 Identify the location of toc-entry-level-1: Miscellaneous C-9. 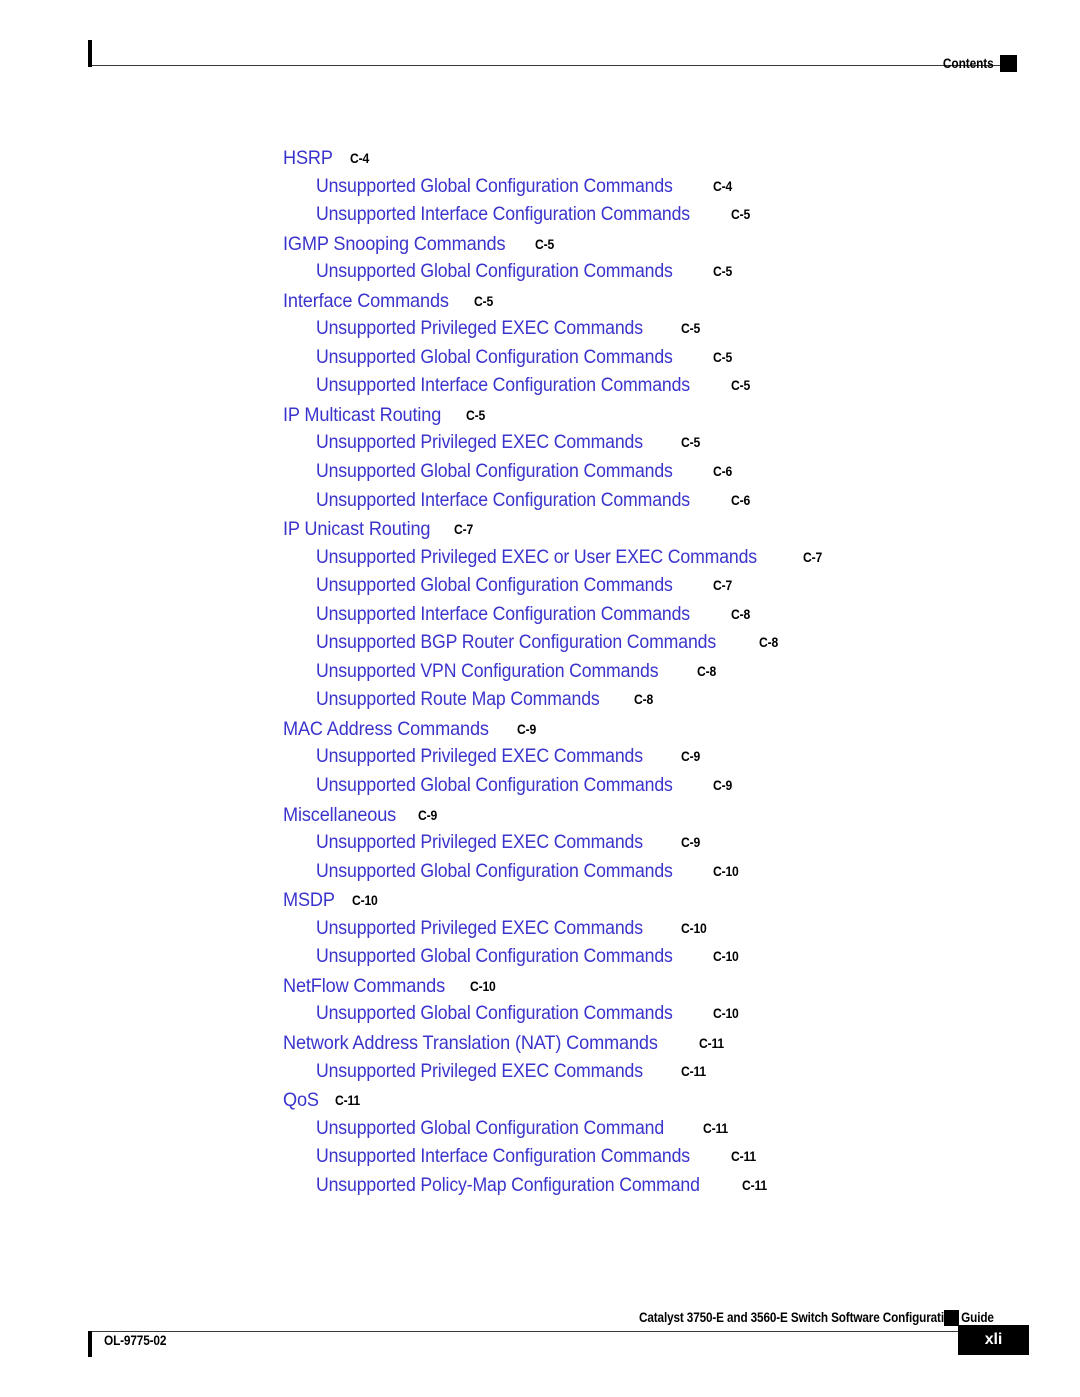
(540, 815).